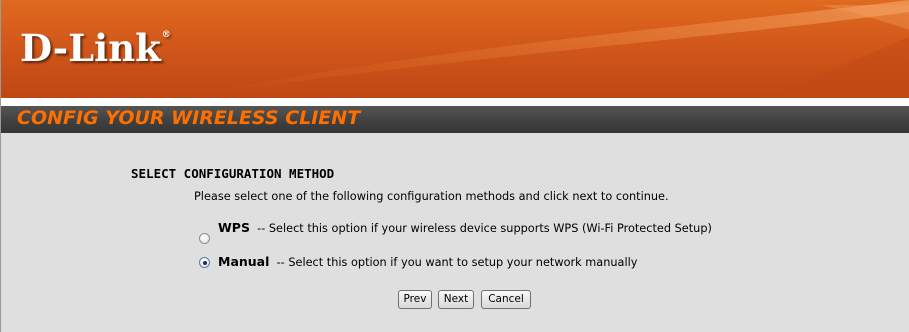 This screenshot has height=332, width=909. I want to click on logo-registered-mark: ®, so click(166, 35).